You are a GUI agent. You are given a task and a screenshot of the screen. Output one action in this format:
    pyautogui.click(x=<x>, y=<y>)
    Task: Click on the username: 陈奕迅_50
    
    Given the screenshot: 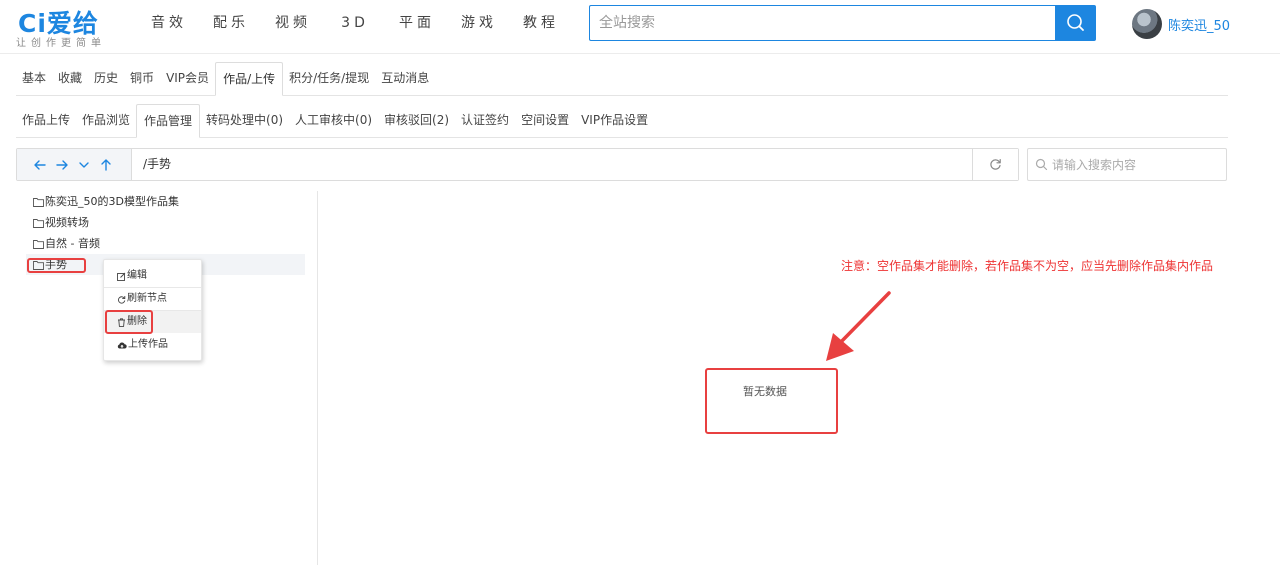 What is the action you would take?
    pyautogui.click(x=1199, y=24)
    